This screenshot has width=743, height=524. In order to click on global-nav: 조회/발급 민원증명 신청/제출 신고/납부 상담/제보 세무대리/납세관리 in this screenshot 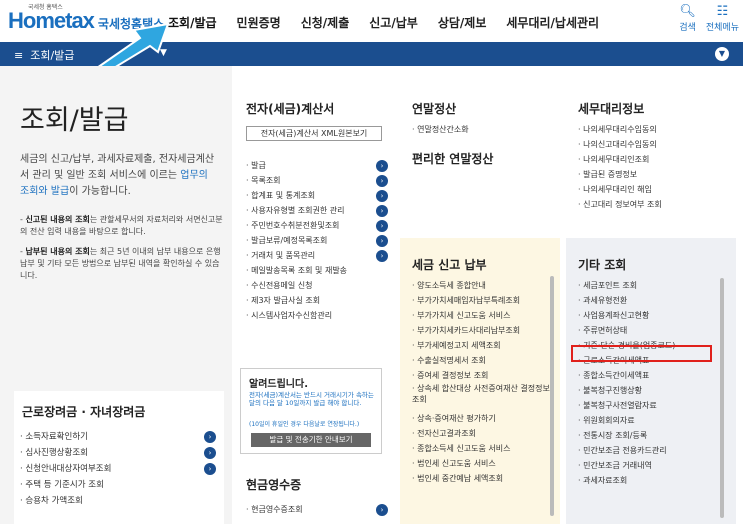, I will do `click(393, 22)`.